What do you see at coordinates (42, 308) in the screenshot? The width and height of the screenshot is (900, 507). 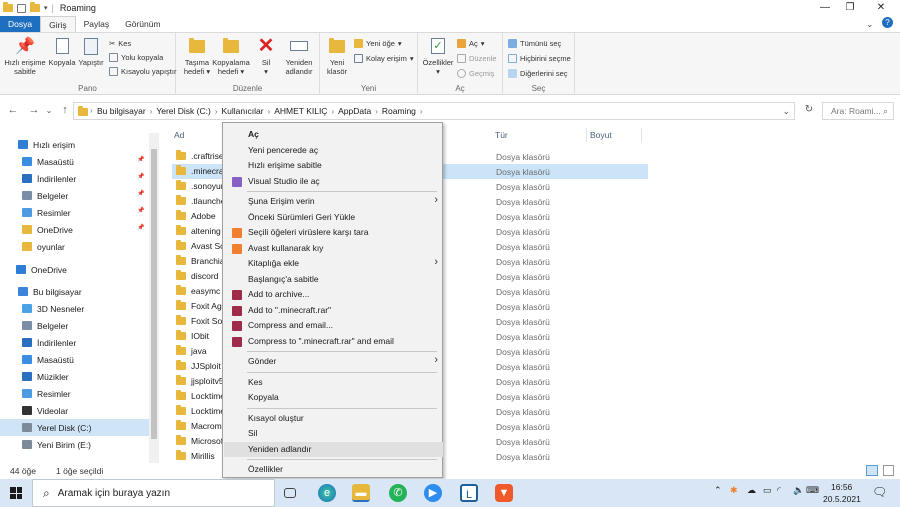 I see `nav-item: 3D Nesneler` at bounding box center [42, 308].